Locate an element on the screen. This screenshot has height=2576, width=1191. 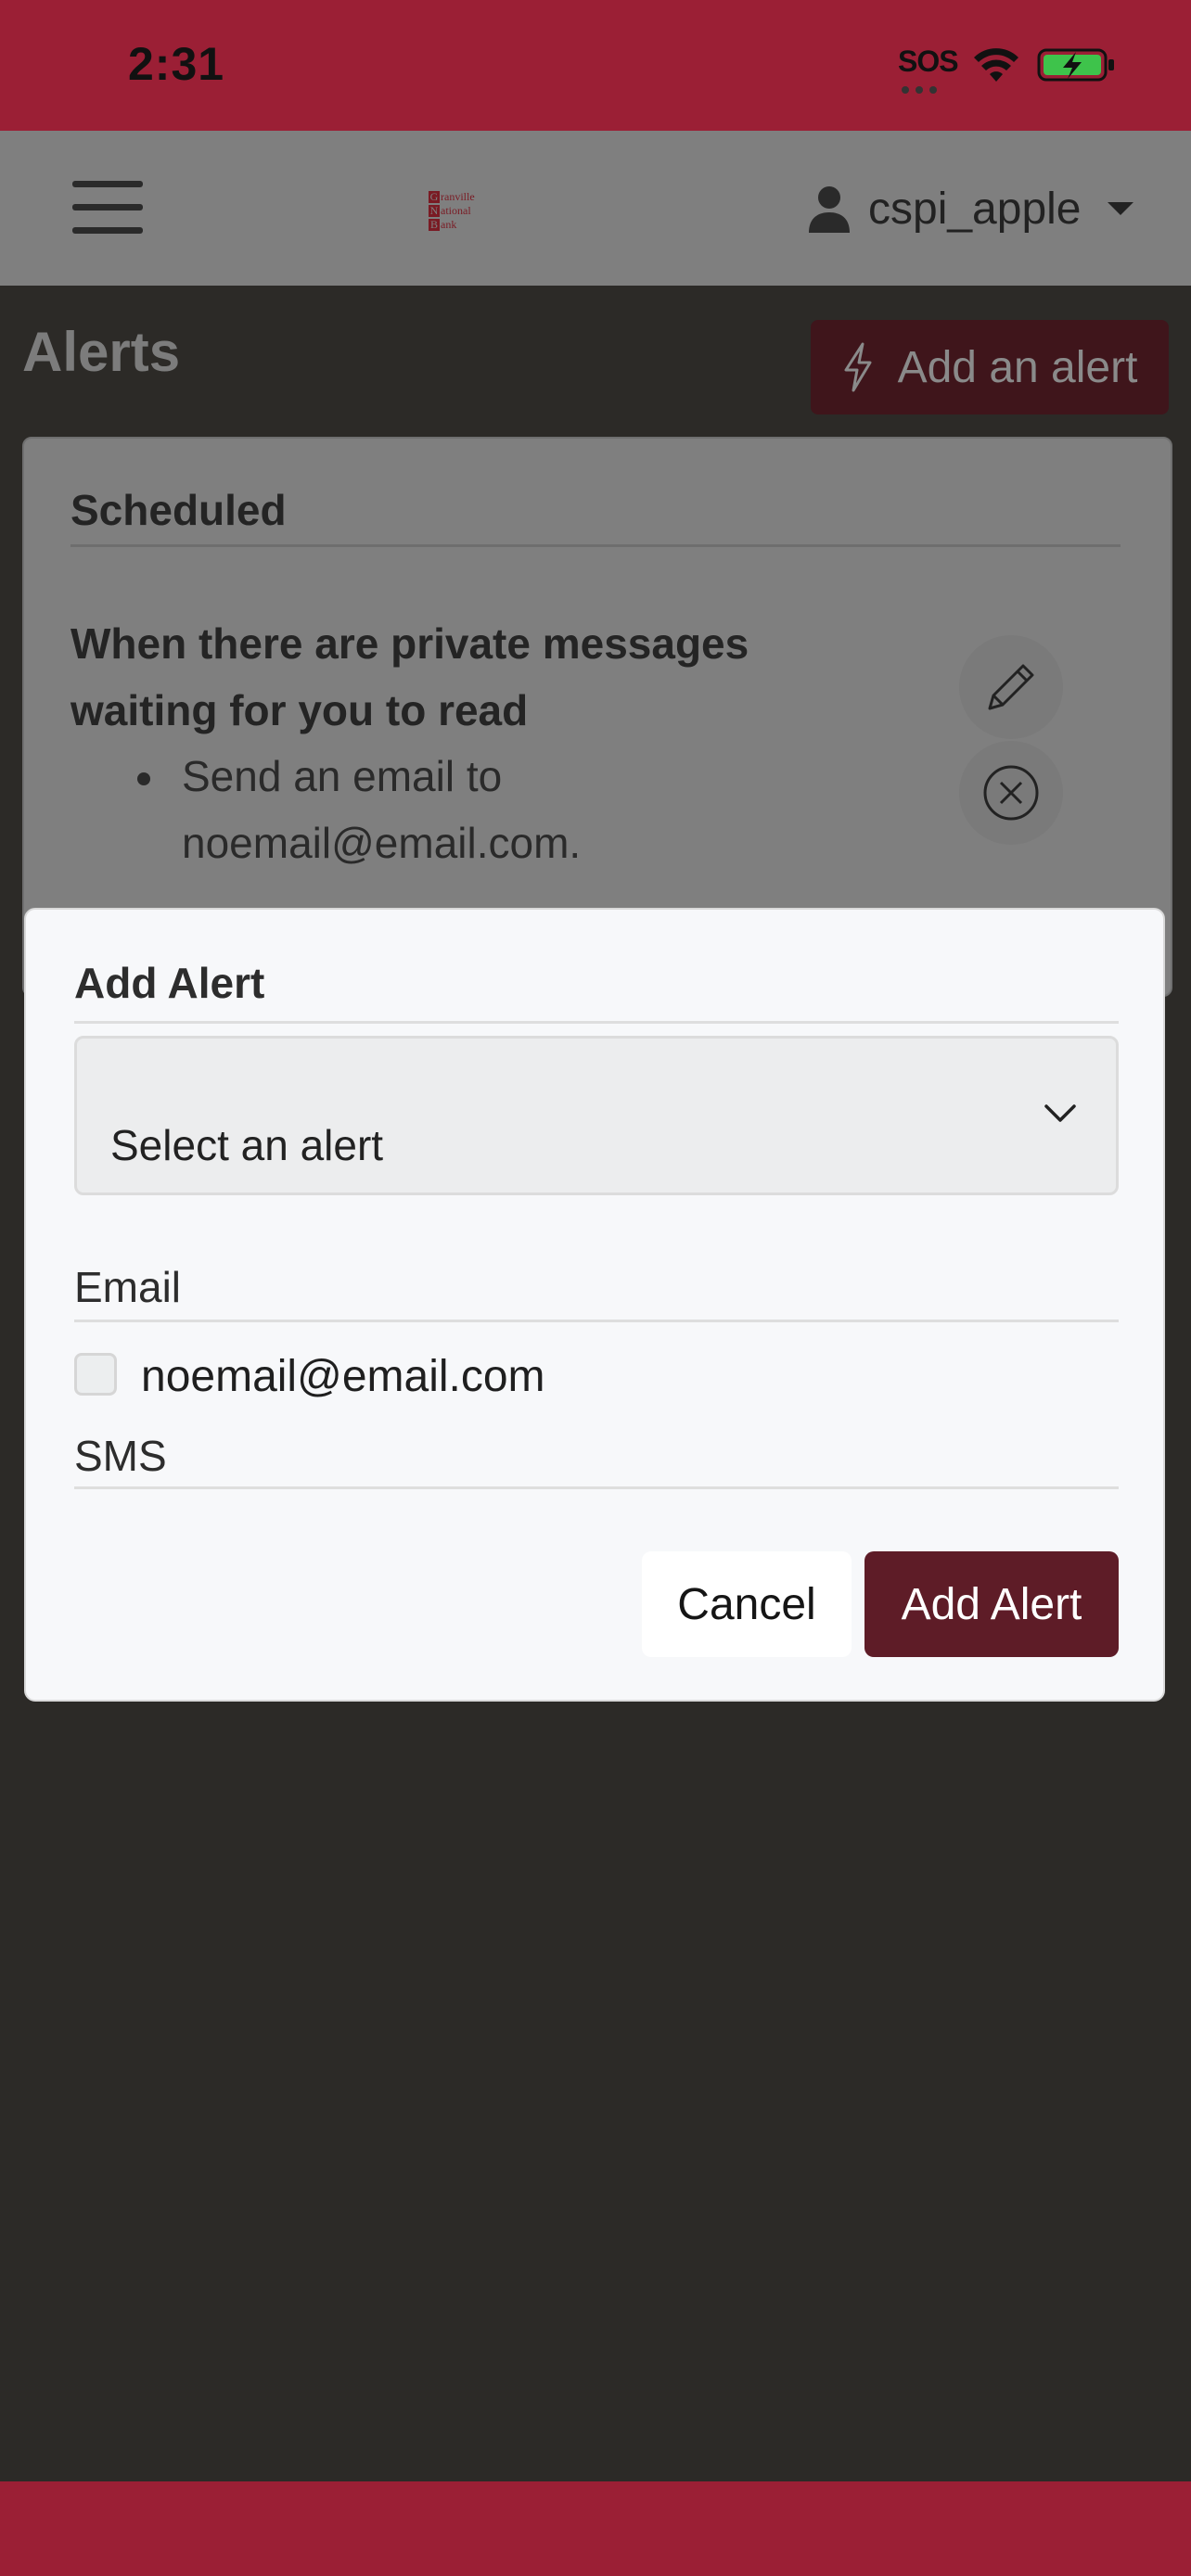
email-checkbox-label: noemail@email.com is located at coordinates (343, 1377).